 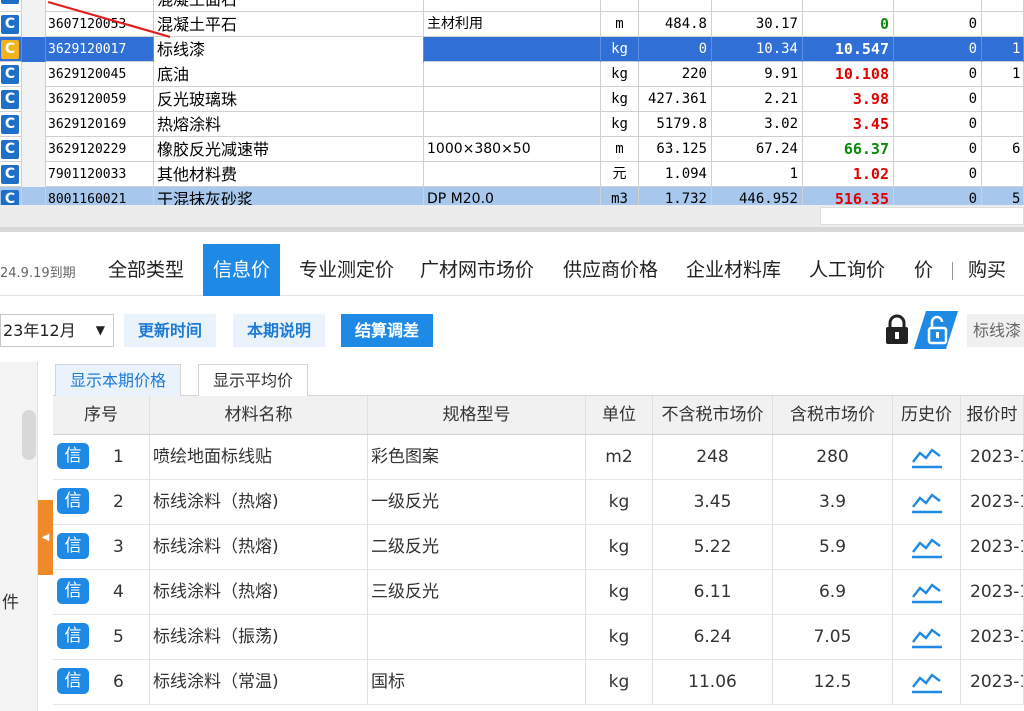 I want to click on col-seq: 序号, so click(x=101, y=415).